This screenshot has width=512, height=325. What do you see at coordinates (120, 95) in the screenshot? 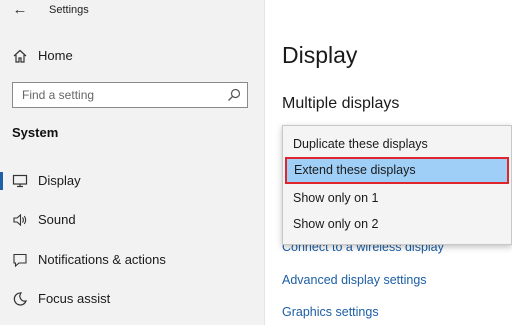
I see `search-input` at bounding box center [120, 95].